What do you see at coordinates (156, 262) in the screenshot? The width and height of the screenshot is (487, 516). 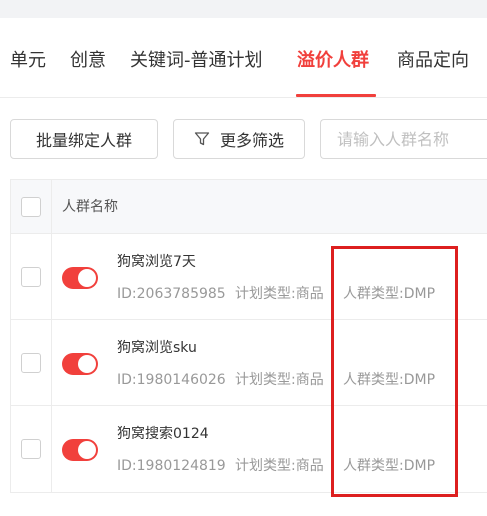 I see `crowd-name: 狗窝浏览7天` at bounding box center [156, 262].